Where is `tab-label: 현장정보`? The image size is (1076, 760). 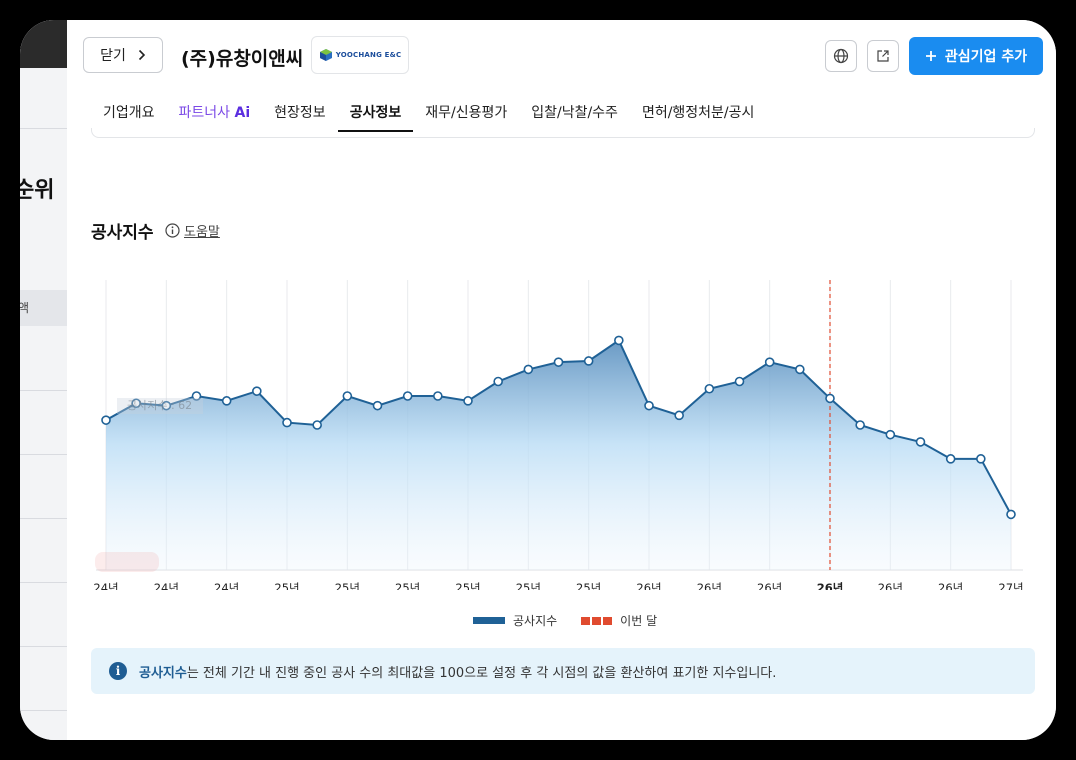 tab-label: 현장정보 is located at coordinates (300, 113).